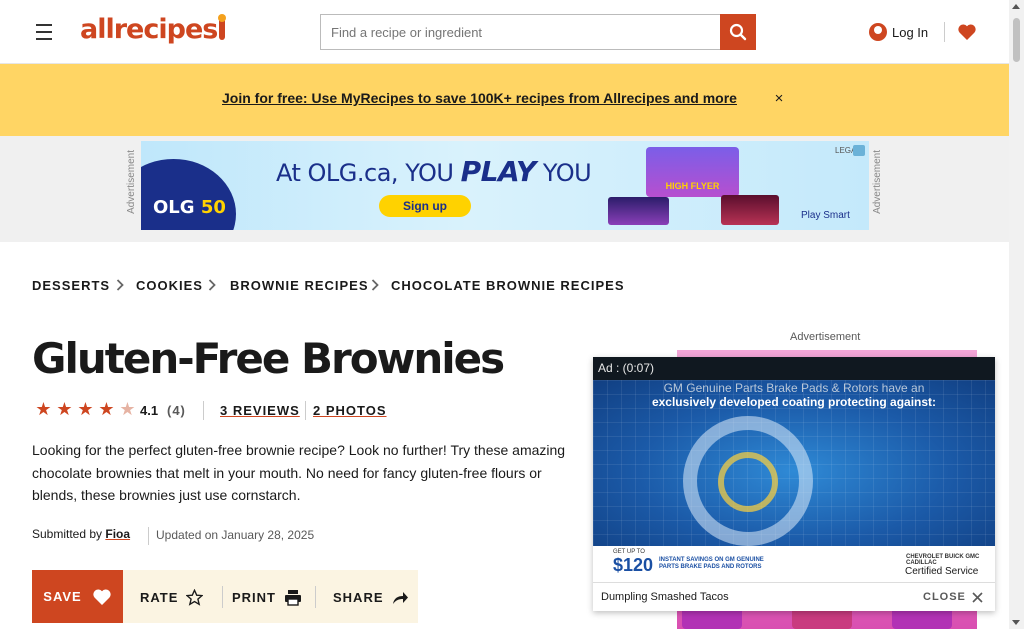 The width and height of the screenshot is (1024, 629). Describe the element at coordinates (268, 358) in the screenshot. I see `recipe-title: Gluten-Free Brownies` at that location.